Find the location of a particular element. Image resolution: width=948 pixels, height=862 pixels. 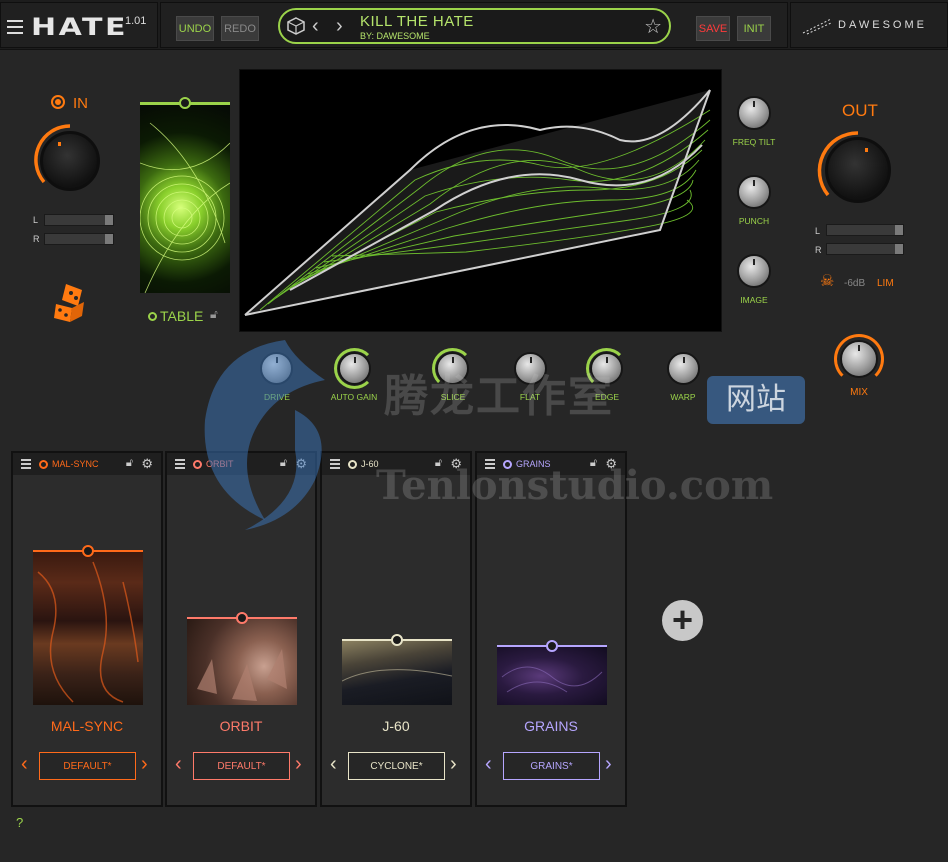

module-preset-selector: CYCLONE* is located at coordinates (396, 766).